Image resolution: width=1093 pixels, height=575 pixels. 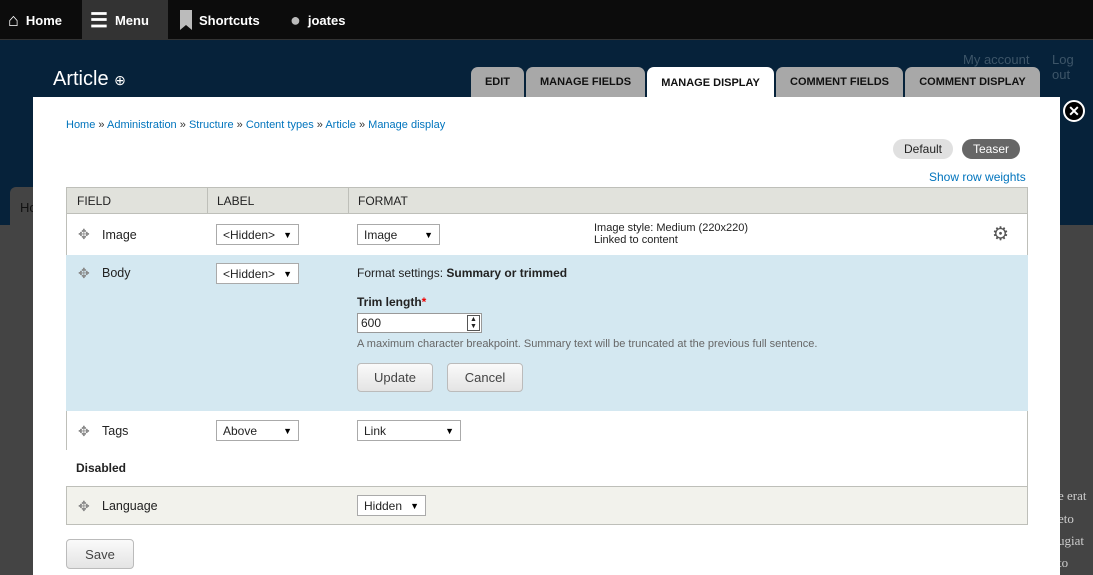 What do you see at coordinates (186, 20) in the screenshot?
I see `bookmark-icon` at bounding box center [186, 20].